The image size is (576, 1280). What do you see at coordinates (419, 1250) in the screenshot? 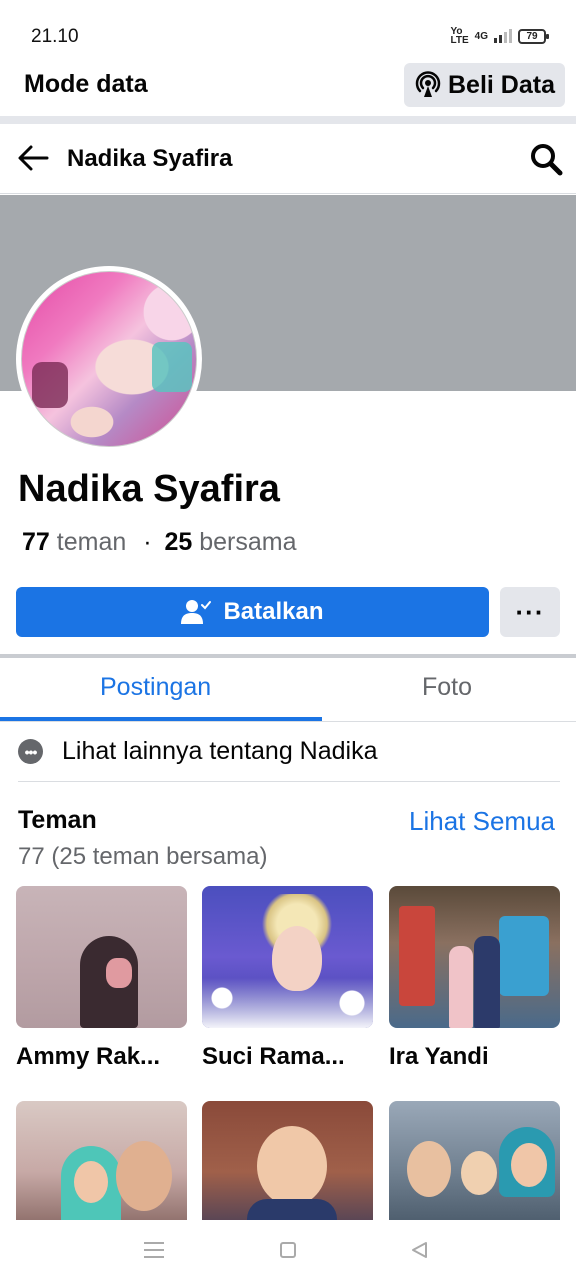
I see `back-triangle-icon` at bounding box center [419, 1250].